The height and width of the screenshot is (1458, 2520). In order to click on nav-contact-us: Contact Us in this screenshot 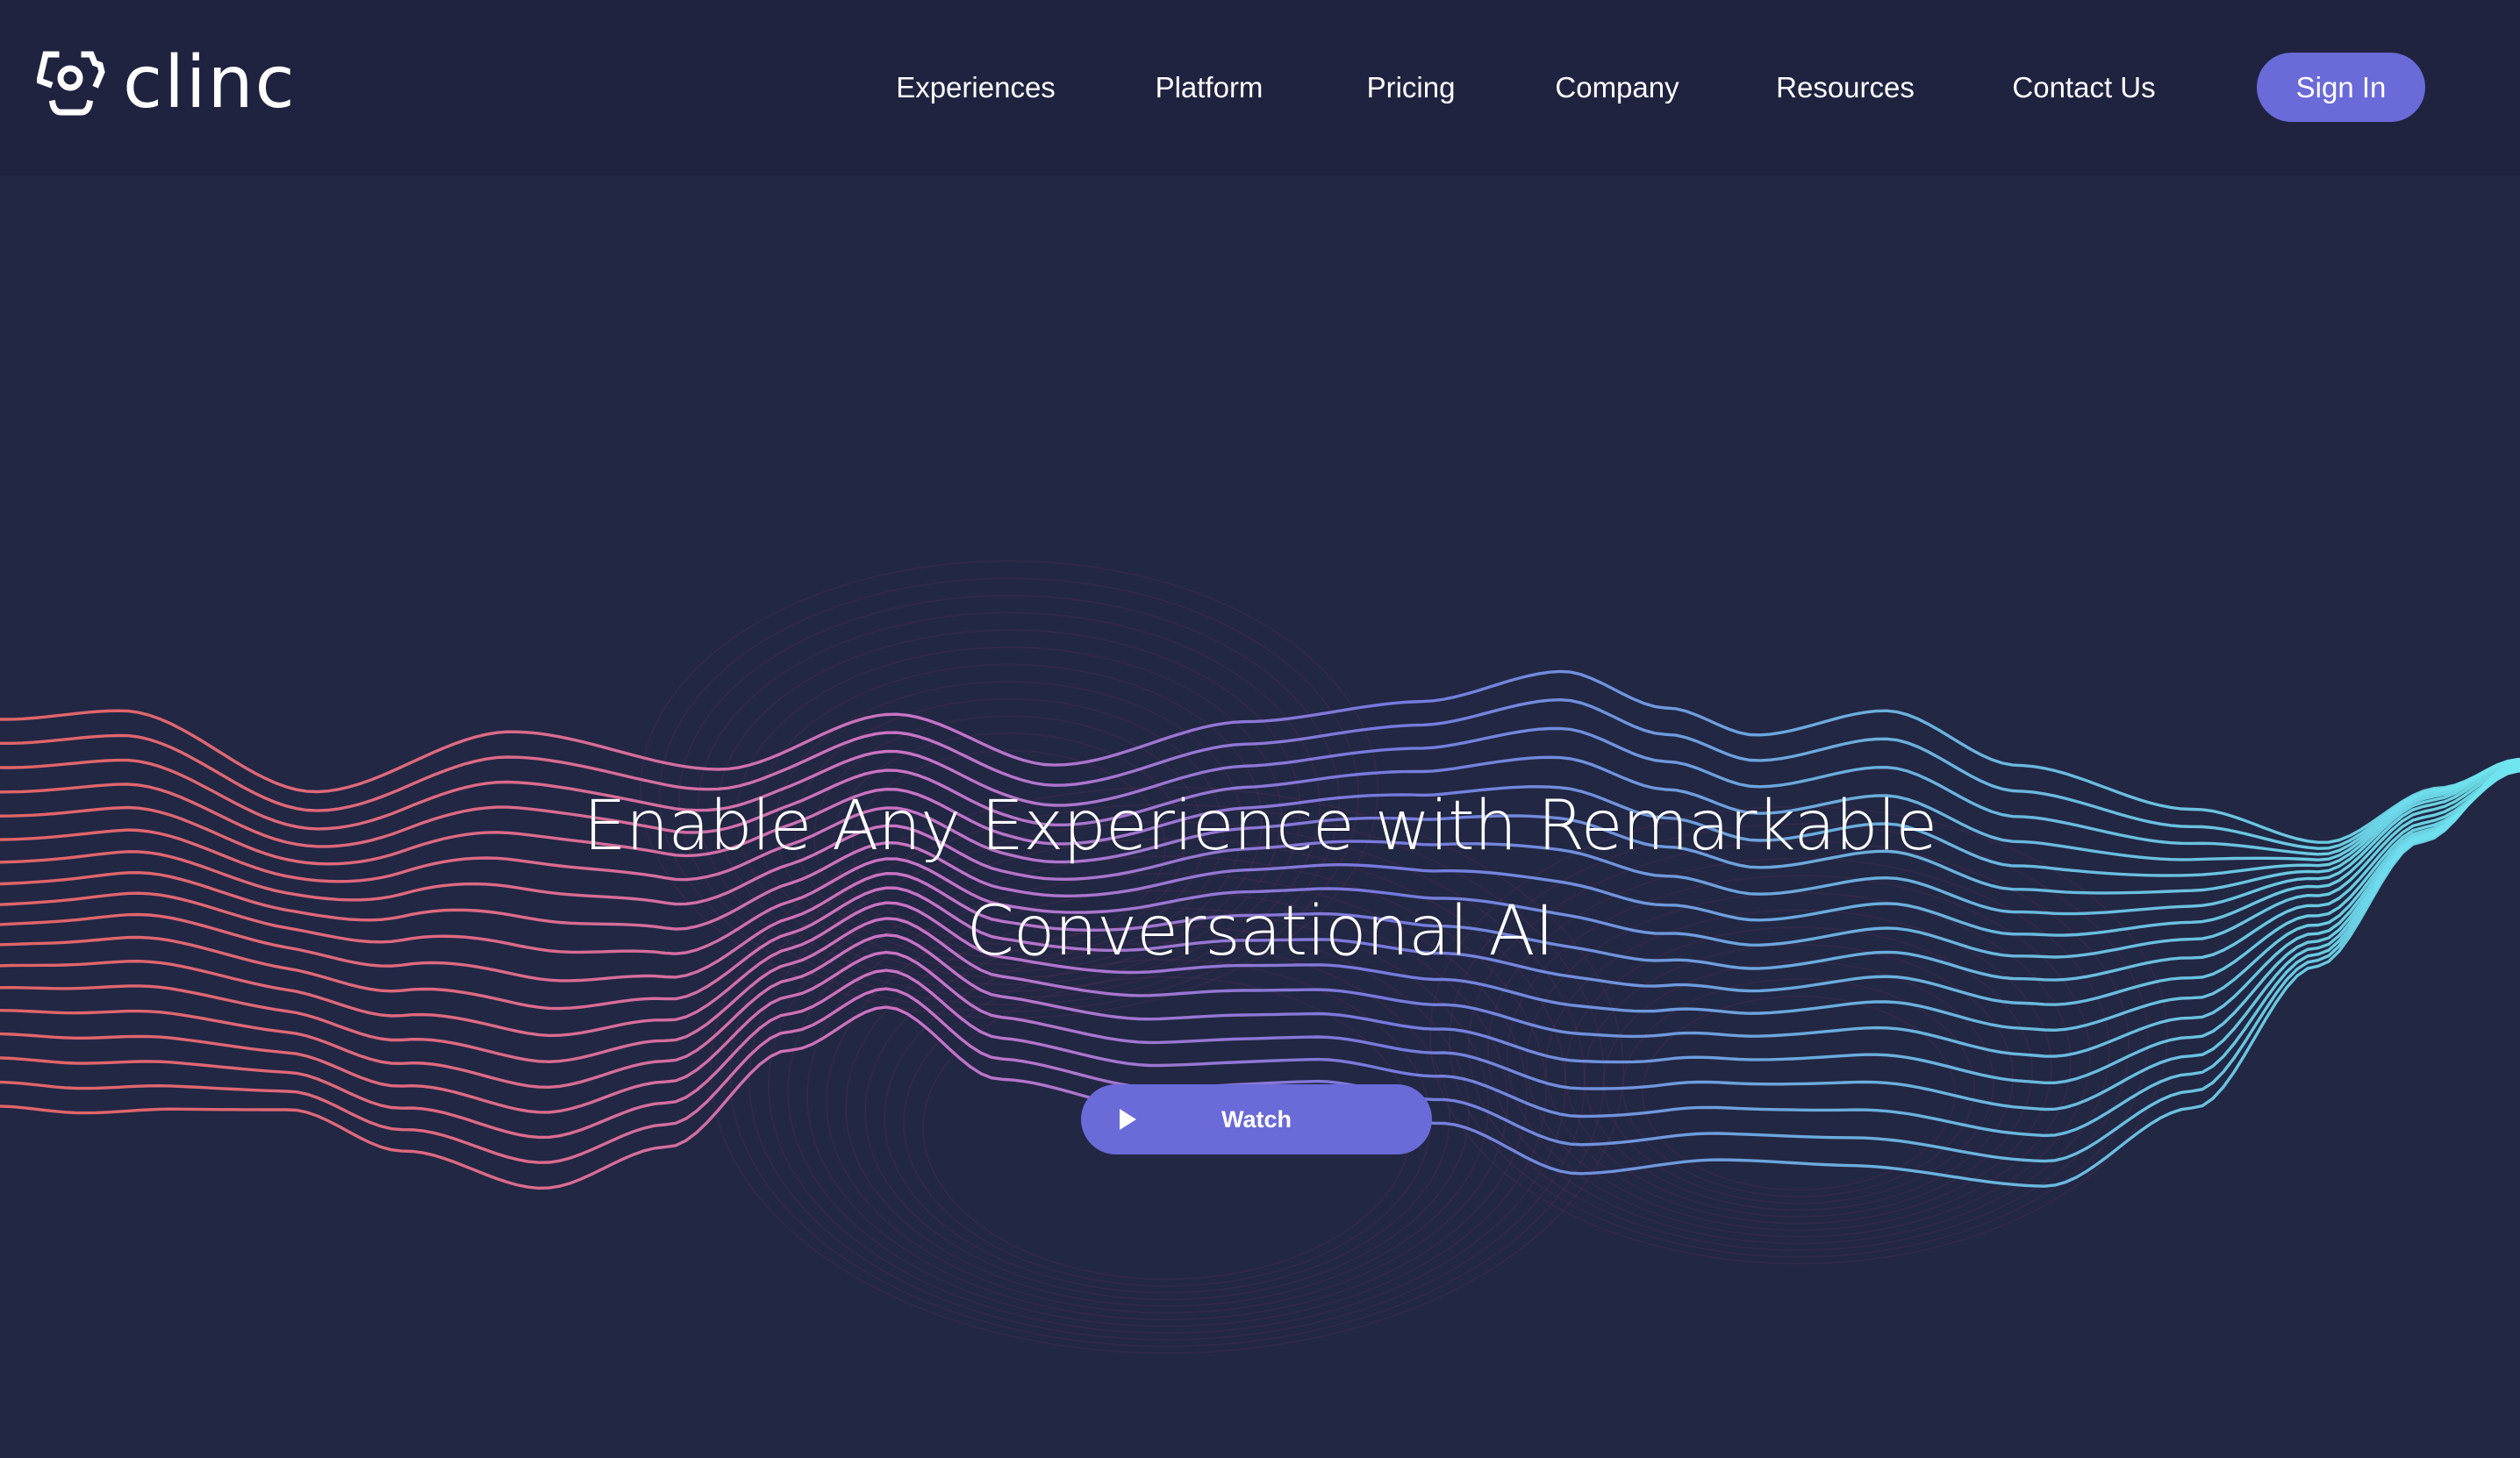, I will do `click(2083, 87)`.